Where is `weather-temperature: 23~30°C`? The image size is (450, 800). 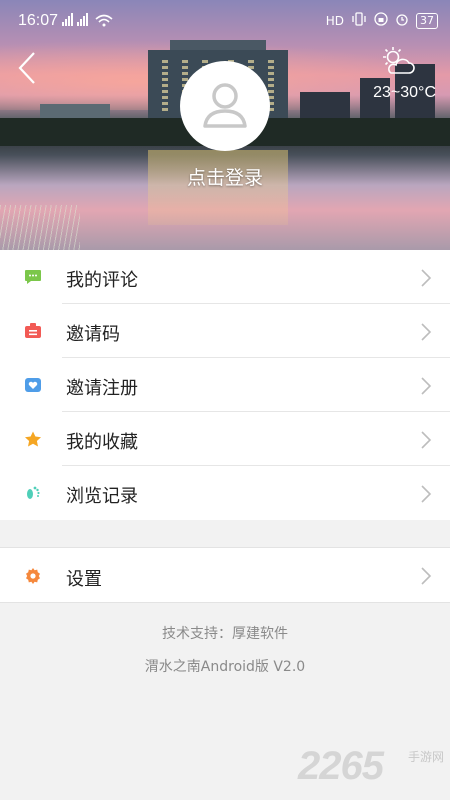 weather-temperature: 23~30°C is located at coordinates (404, 92).